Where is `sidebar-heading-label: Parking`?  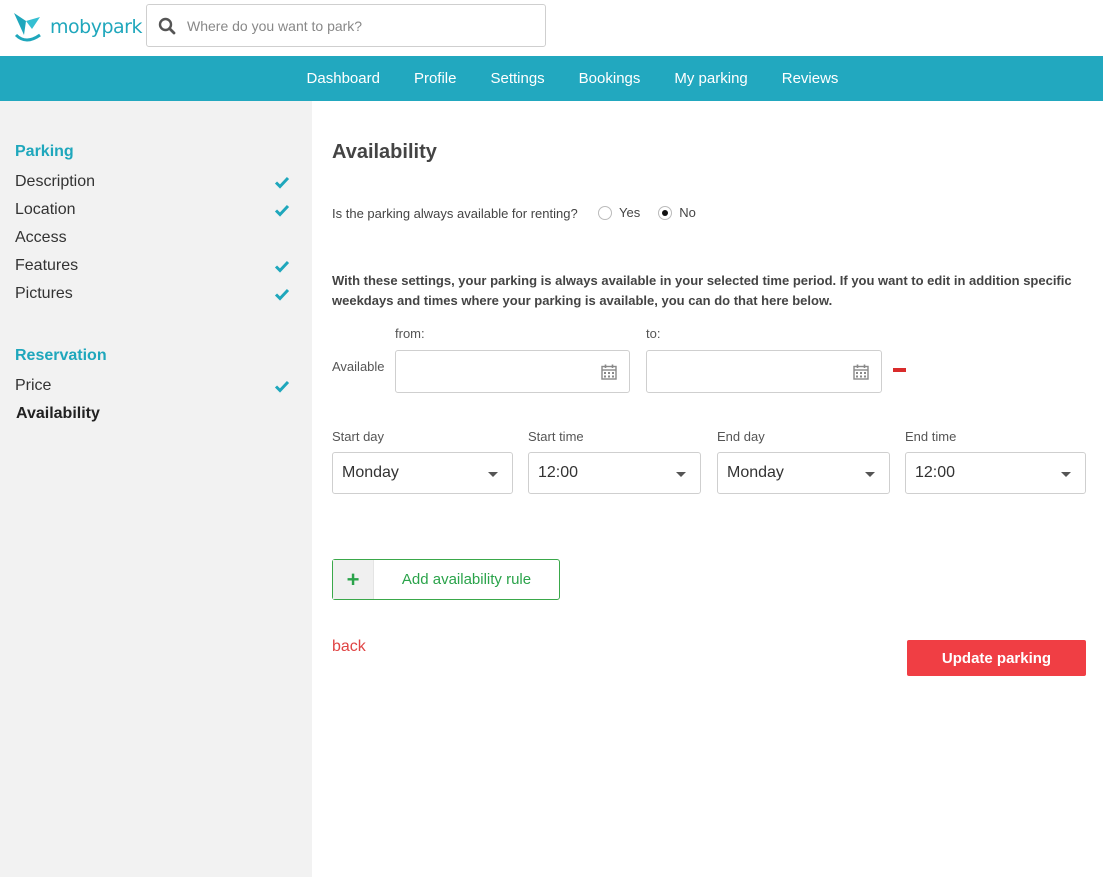 sidebar-heading-label: Parking is located at coordinates (44, 151).